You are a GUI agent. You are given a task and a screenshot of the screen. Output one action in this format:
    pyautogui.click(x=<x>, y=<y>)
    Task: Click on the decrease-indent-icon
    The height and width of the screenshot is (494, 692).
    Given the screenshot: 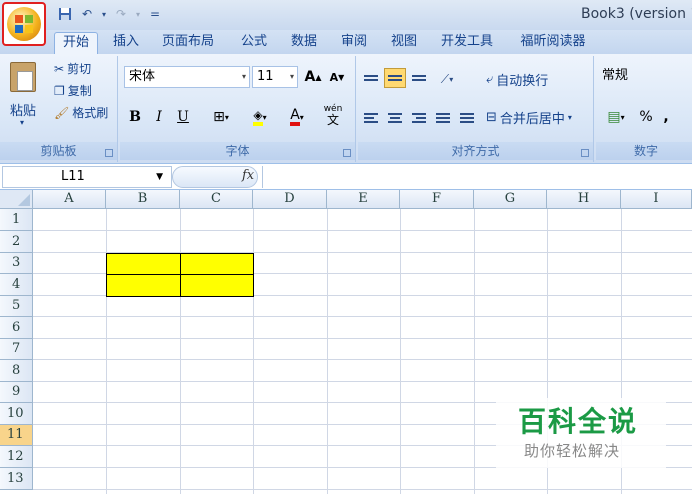 What is the action you would take?
    pyautogui.click(x=443, y=118)
    